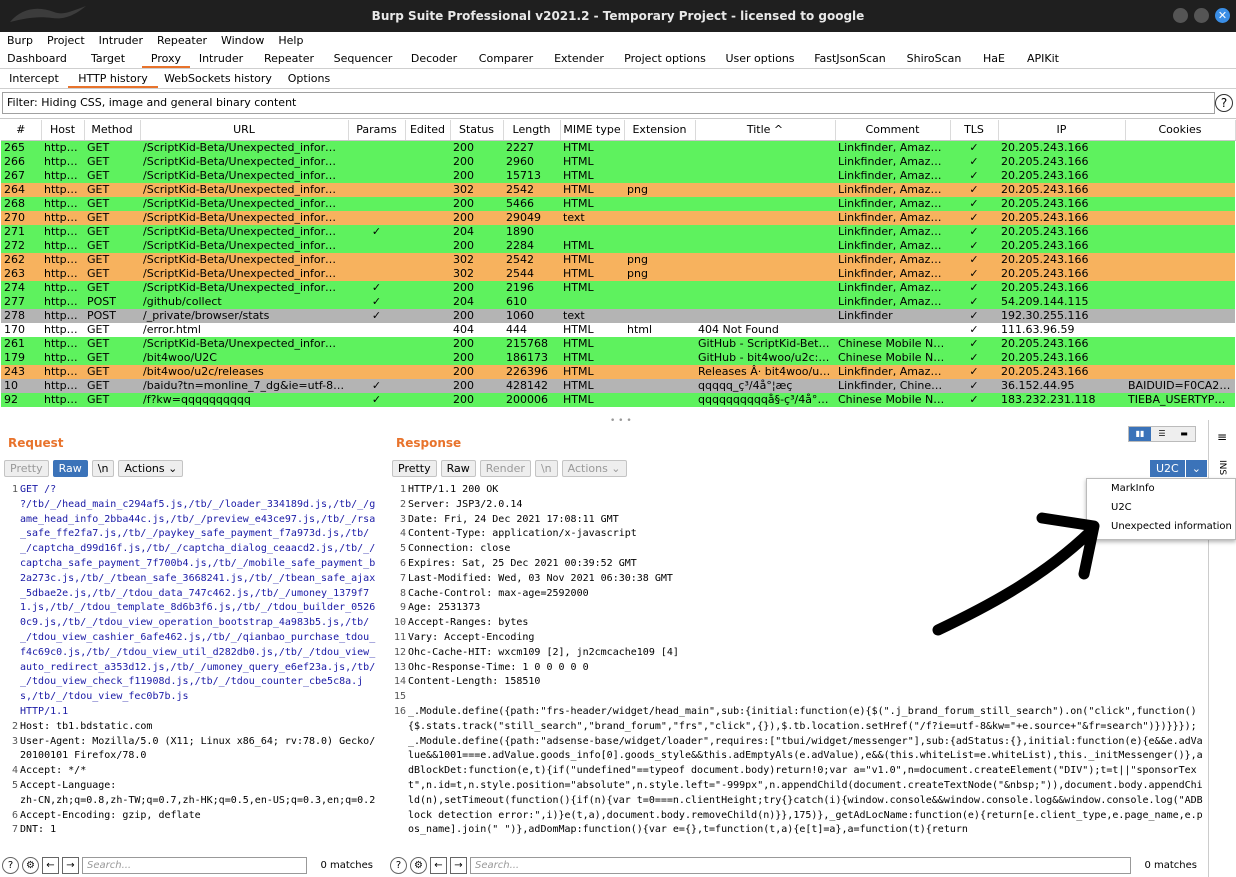 The image size is (1236, 877). I want to click on col-url: URL, so click(244, 130).